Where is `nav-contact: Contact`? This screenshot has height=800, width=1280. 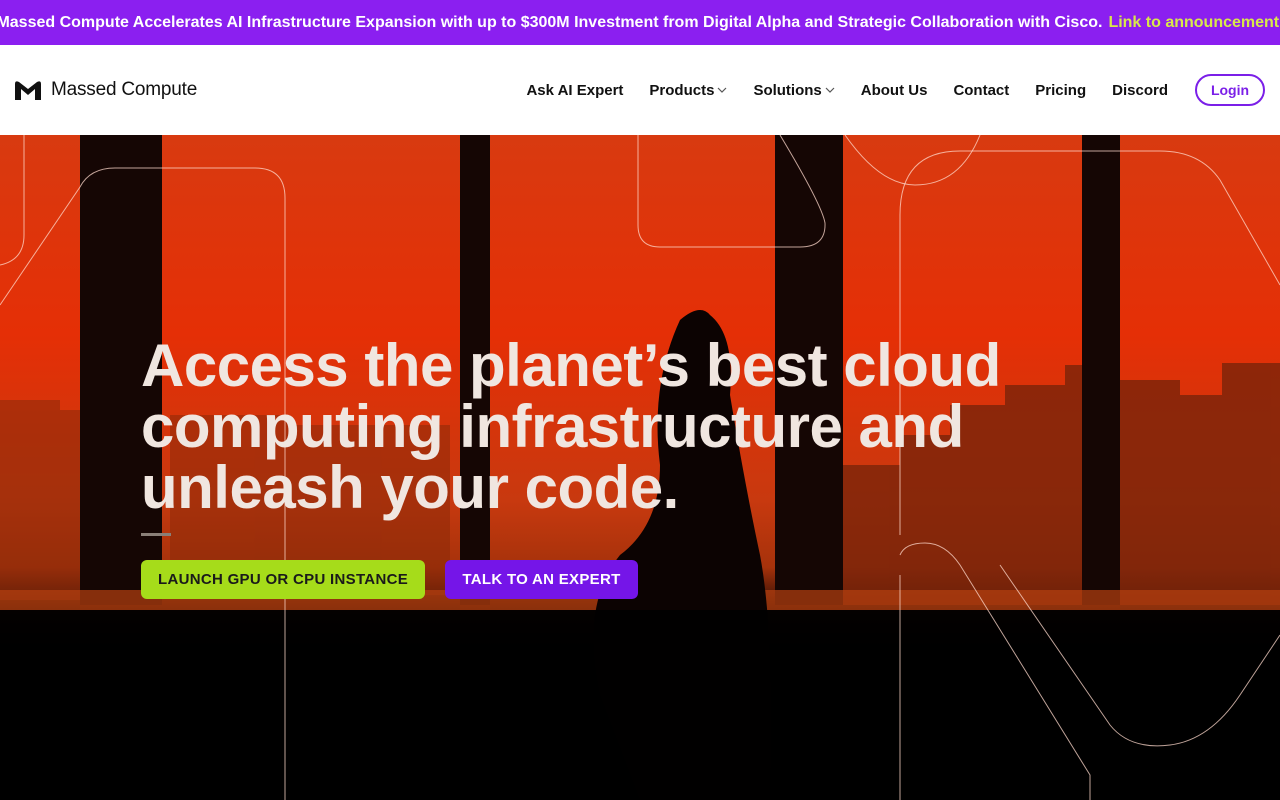 nav-contact: Contact is located at coordinates (981, 90).